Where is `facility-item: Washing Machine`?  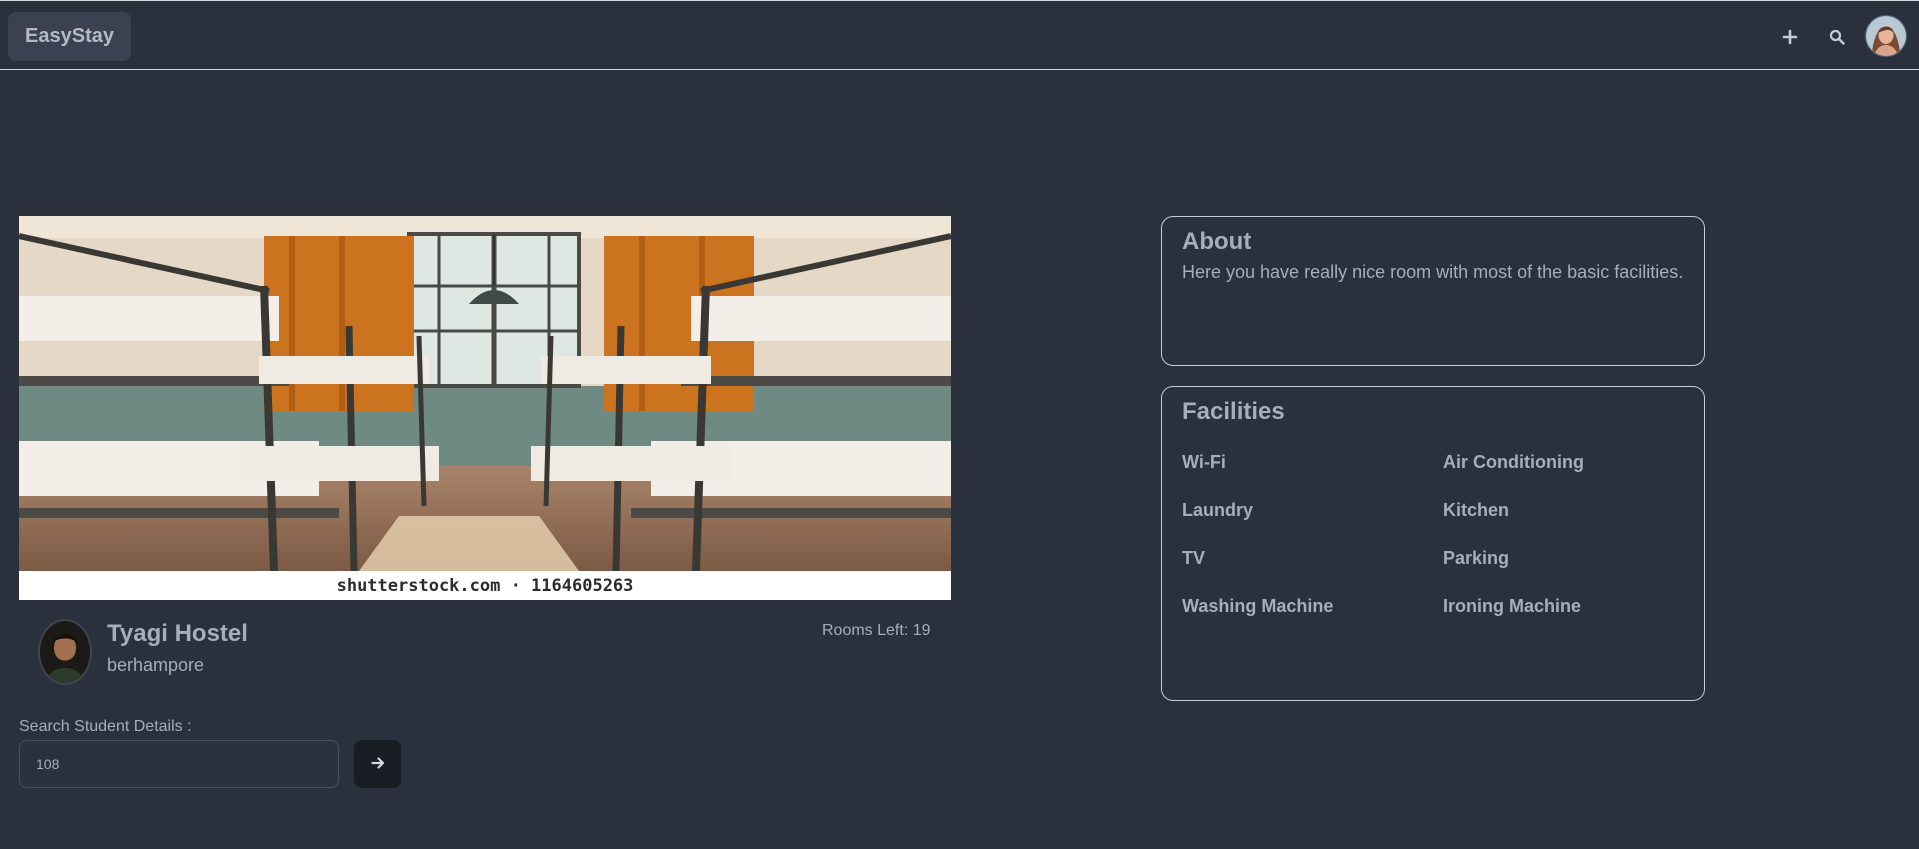
facility-item: Washing Machine is located at coordinates (1258, 606).